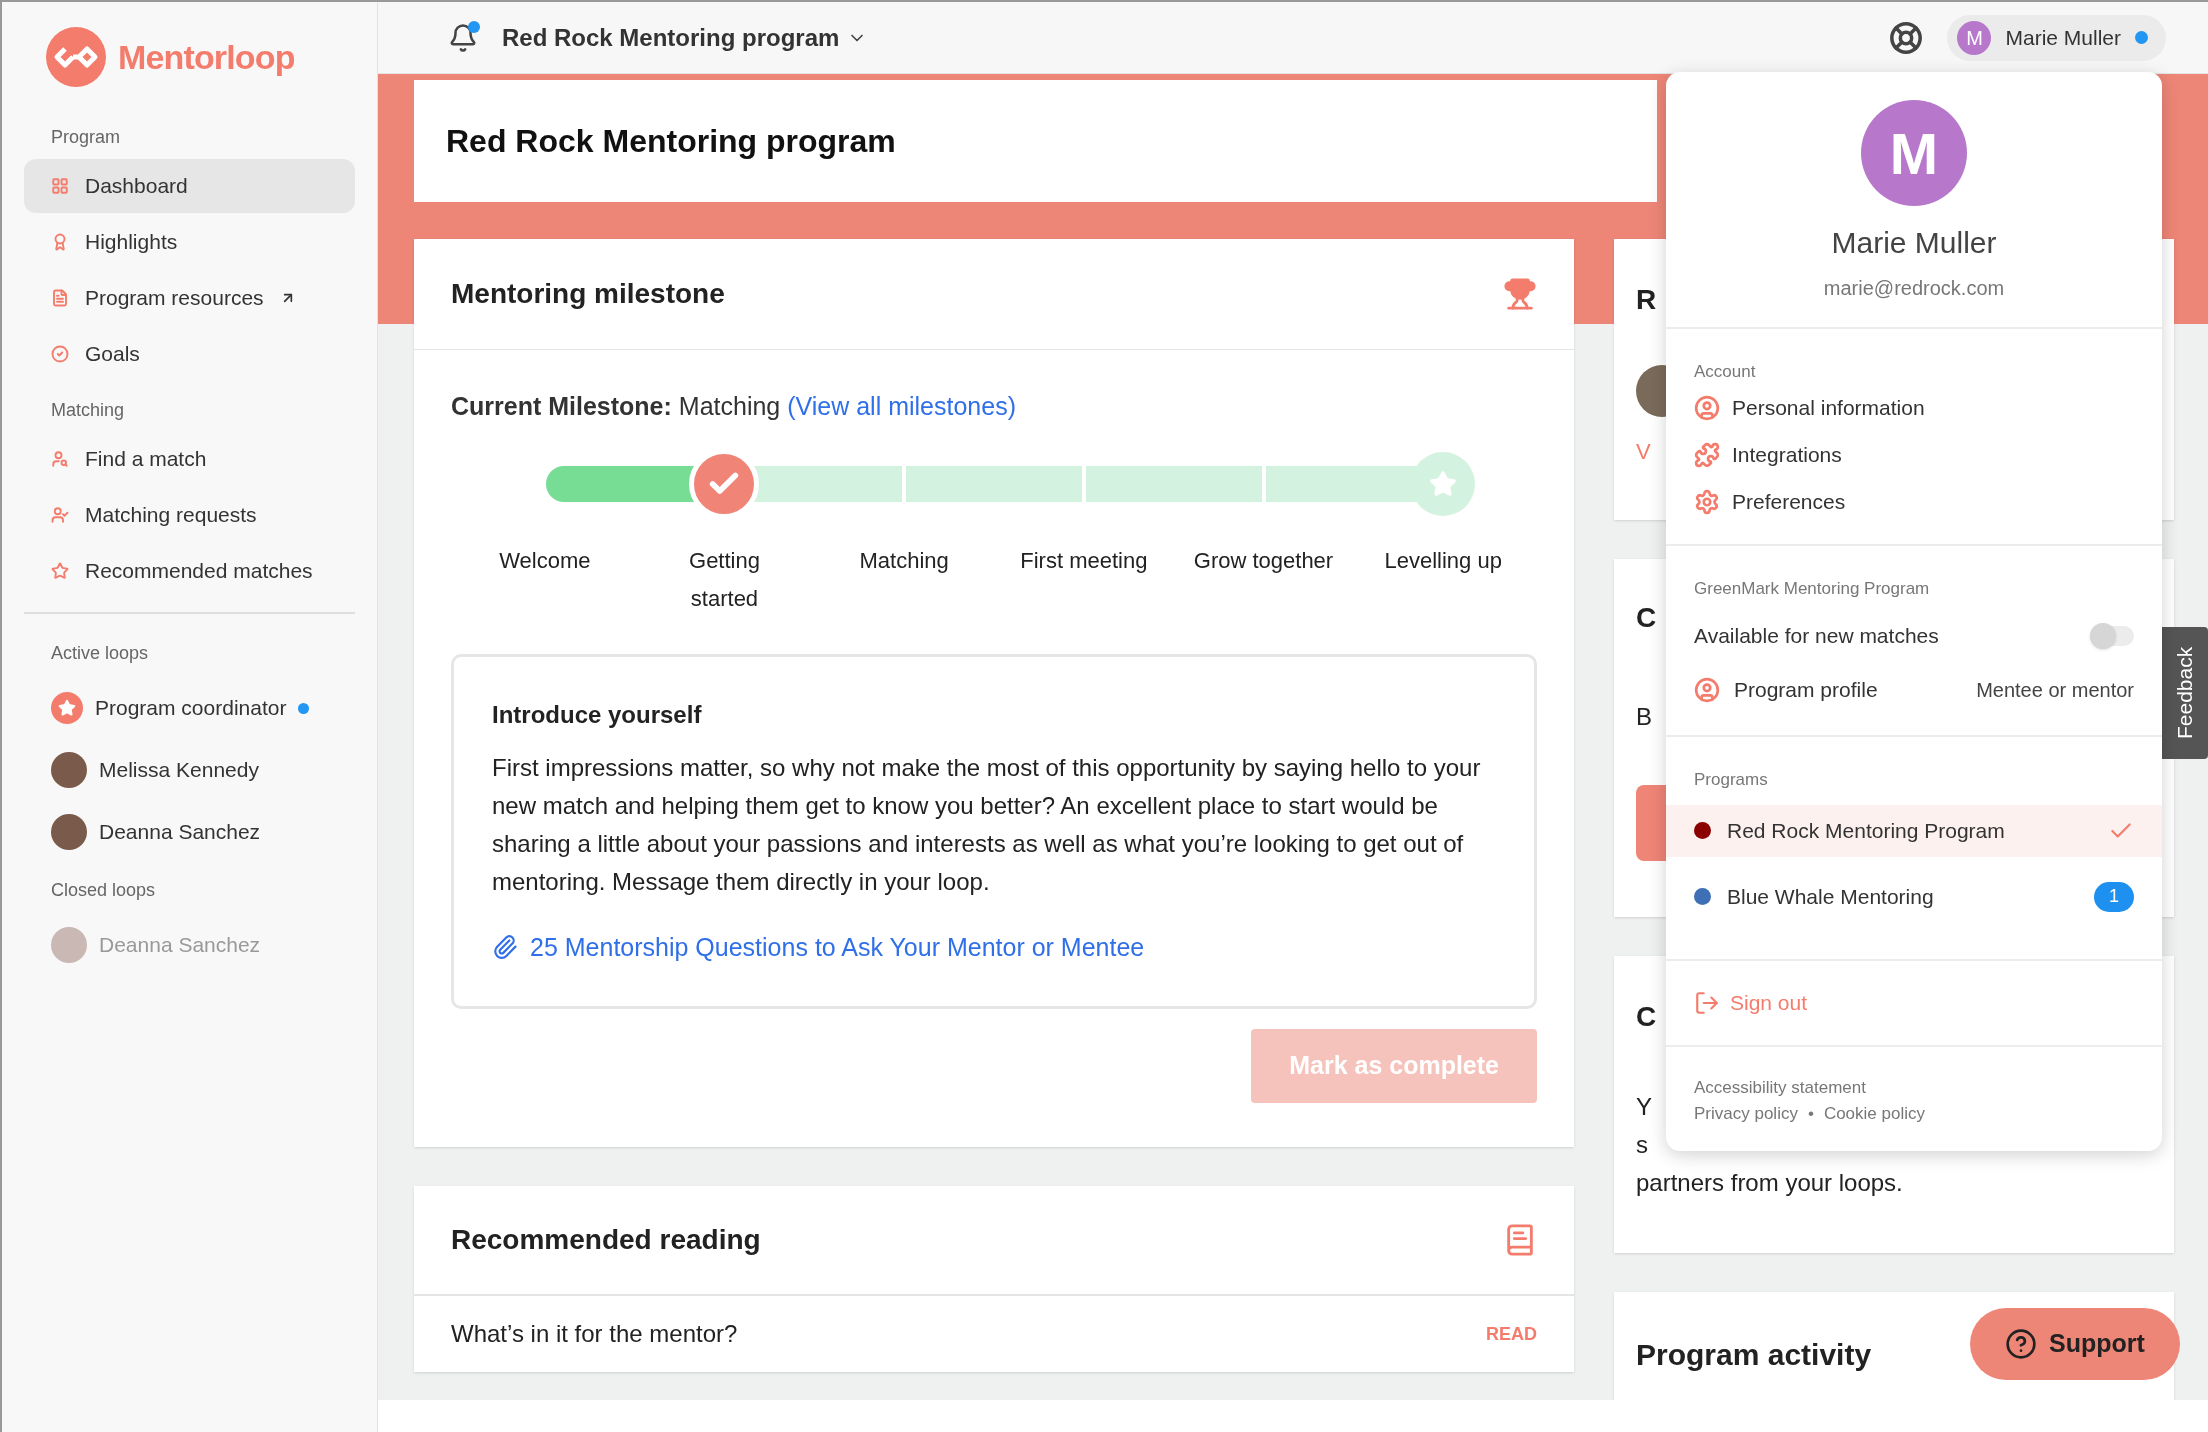  What do you see at coordinates (86, 137) in the screenshot?
I see `section-heading: Program` at bounding box center [86, 137].